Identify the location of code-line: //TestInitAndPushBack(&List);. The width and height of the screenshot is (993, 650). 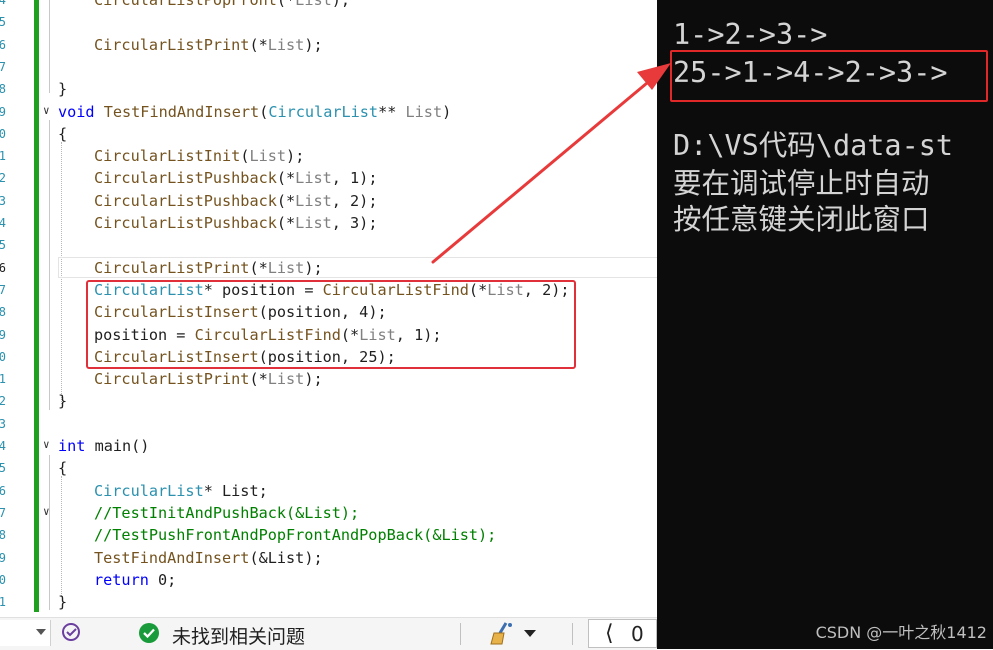
(226, 513).